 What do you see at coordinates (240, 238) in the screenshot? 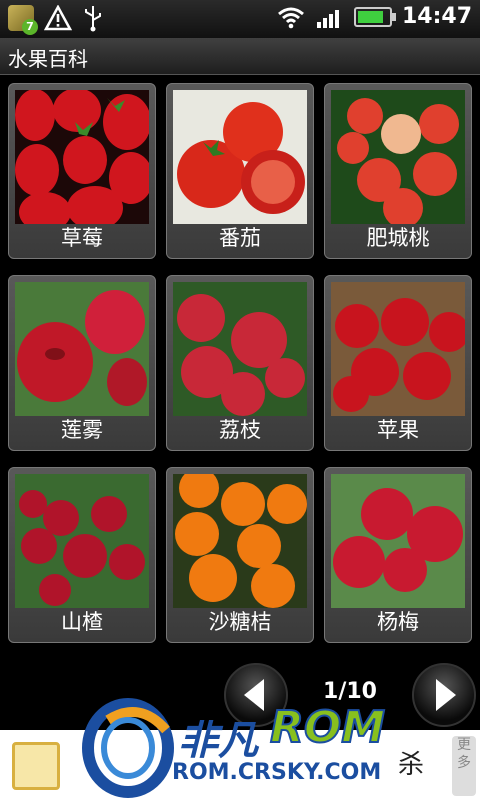
I see `fruit-label: 番茄` at bounding box center [240, 238].